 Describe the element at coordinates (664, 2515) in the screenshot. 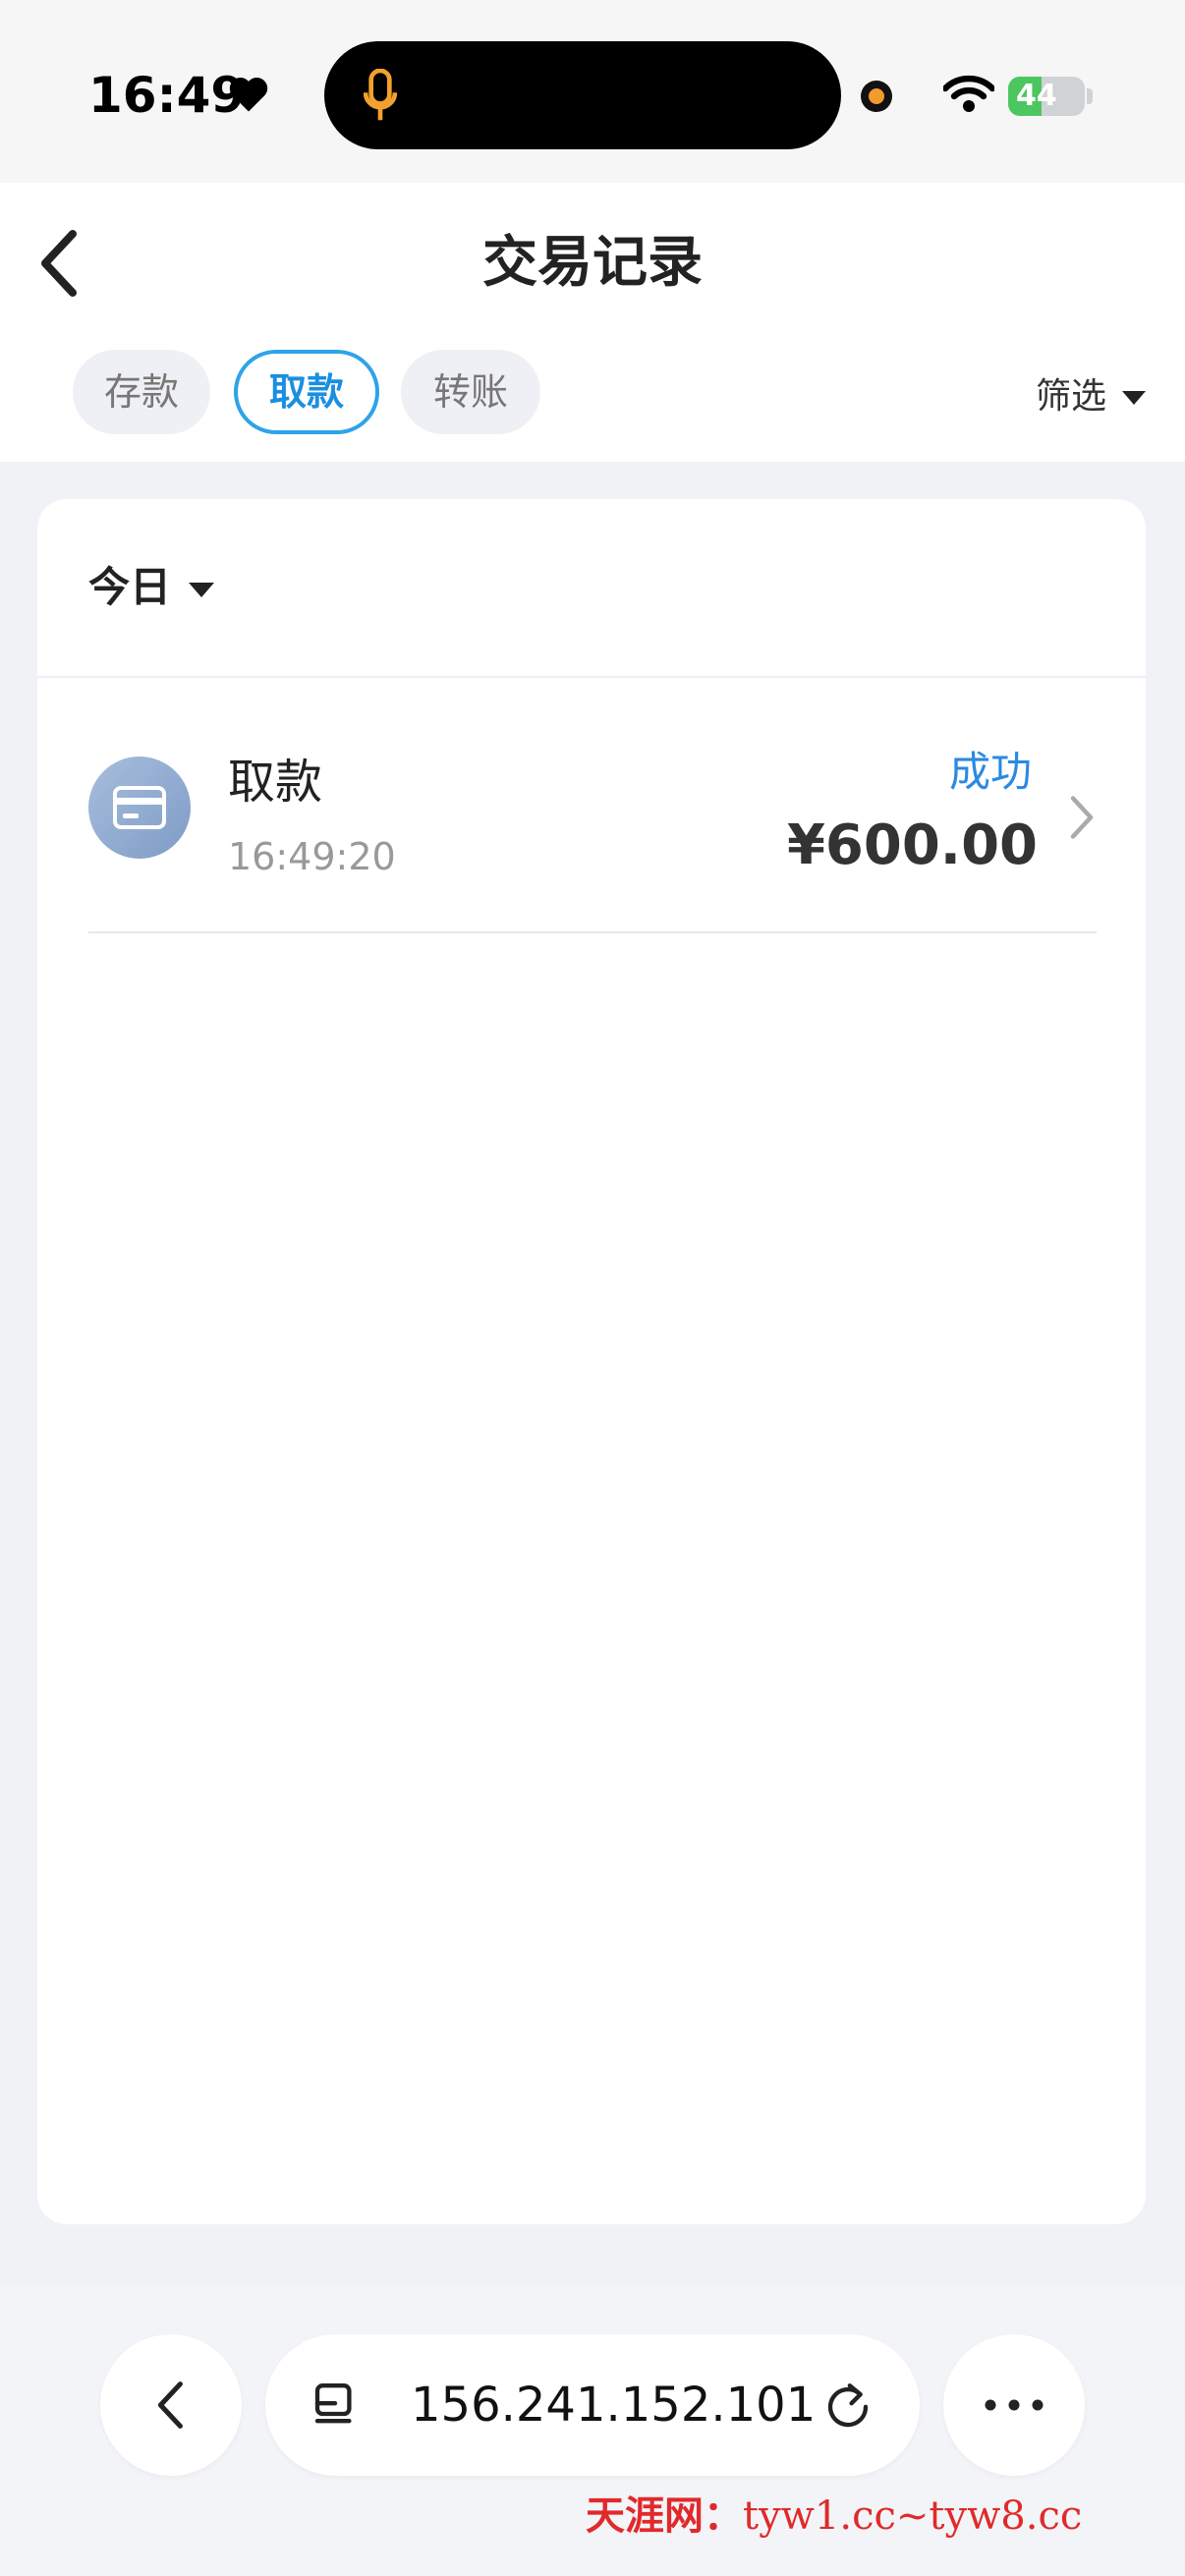

I see `watermark-brand: 天涯网：` at that location.